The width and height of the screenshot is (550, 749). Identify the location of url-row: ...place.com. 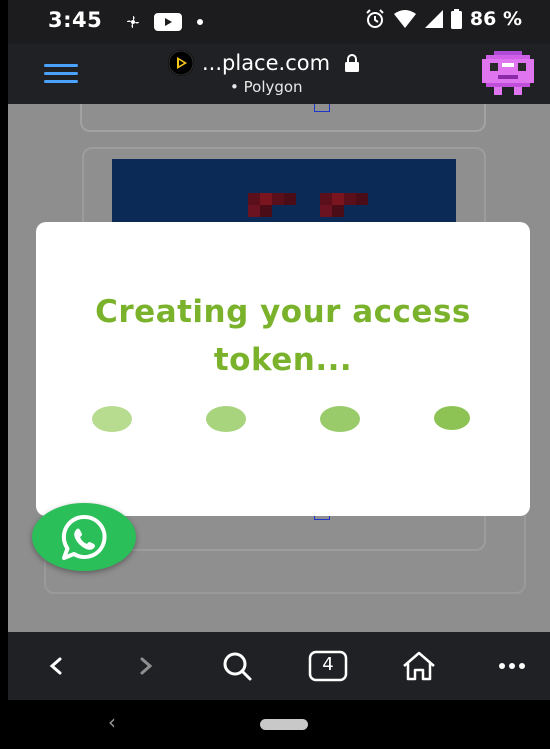
(264, 63).